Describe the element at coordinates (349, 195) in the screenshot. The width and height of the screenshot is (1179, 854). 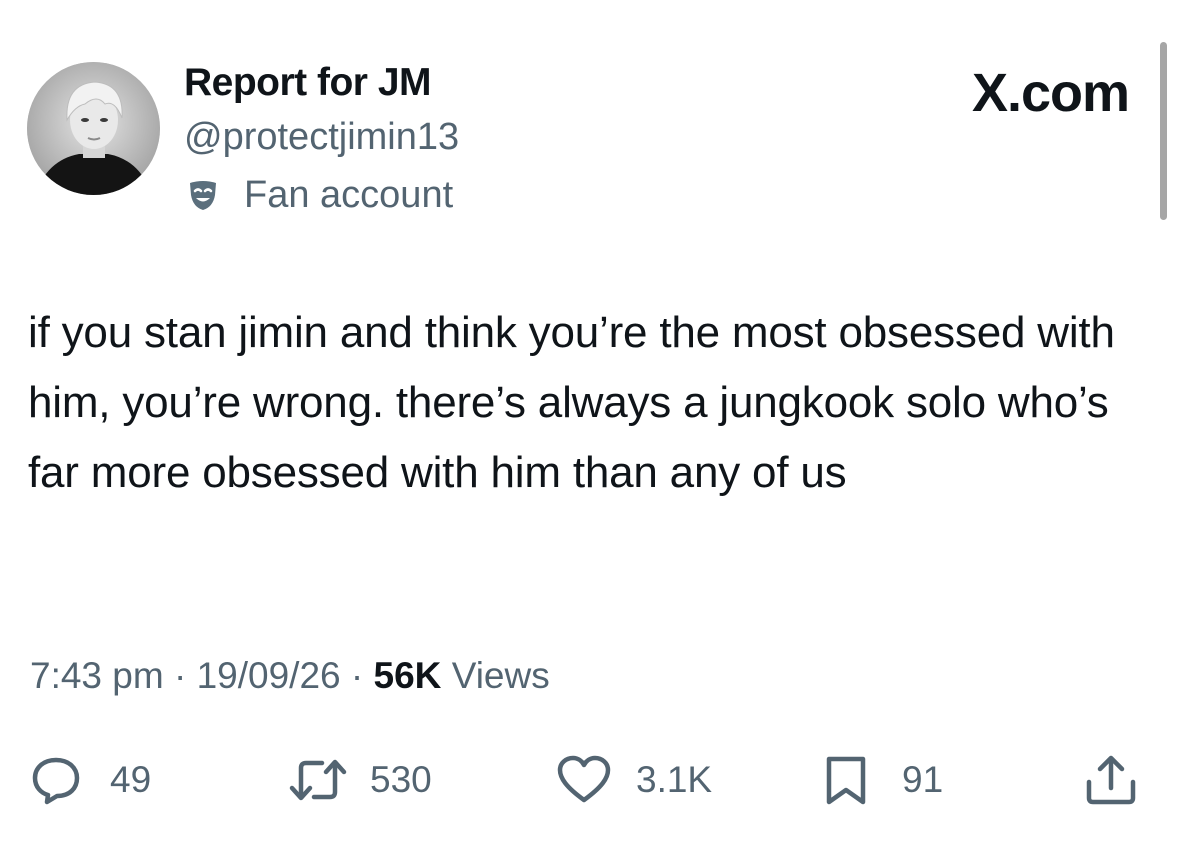
I see `fan-account-text: Fan account` at that location.